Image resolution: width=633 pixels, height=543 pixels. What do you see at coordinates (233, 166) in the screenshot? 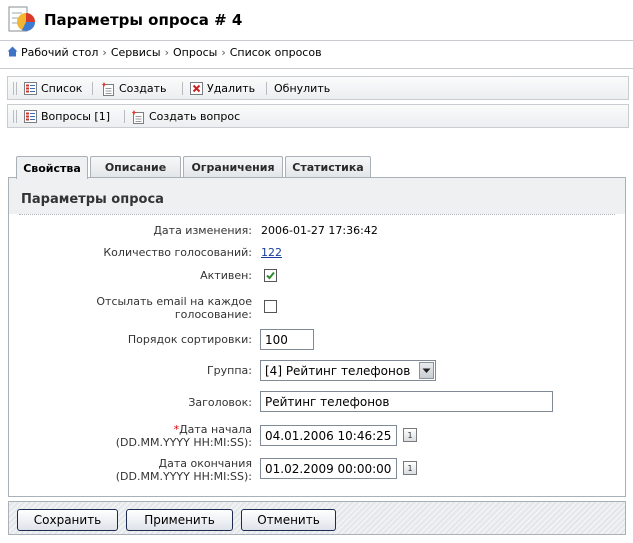
I see `tab-restrictions: Ограничения` at bounding box center [233, 166].